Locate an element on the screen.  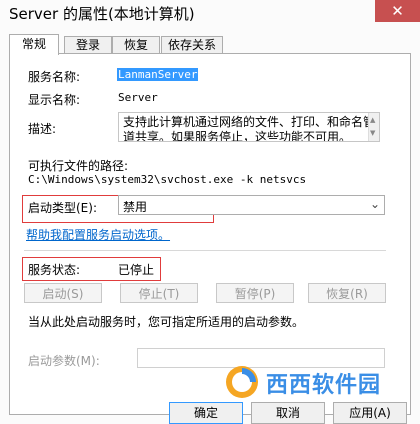
divider is located at coordinates (205, 250).